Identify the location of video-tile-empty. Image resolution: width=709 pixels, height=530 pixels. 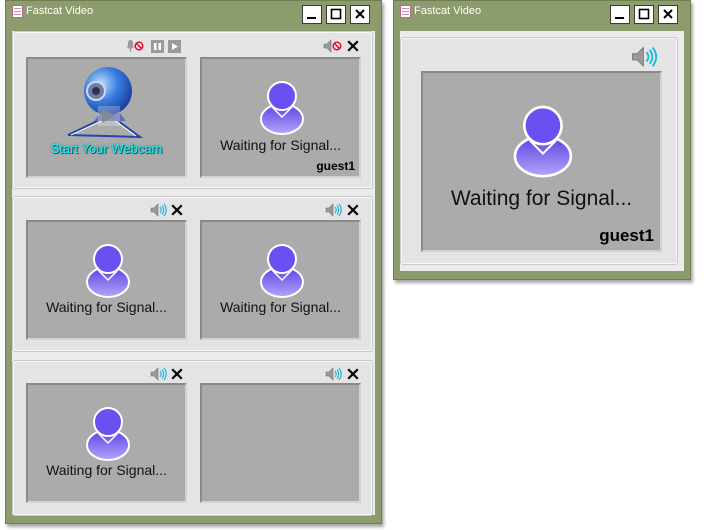
(280, 443).